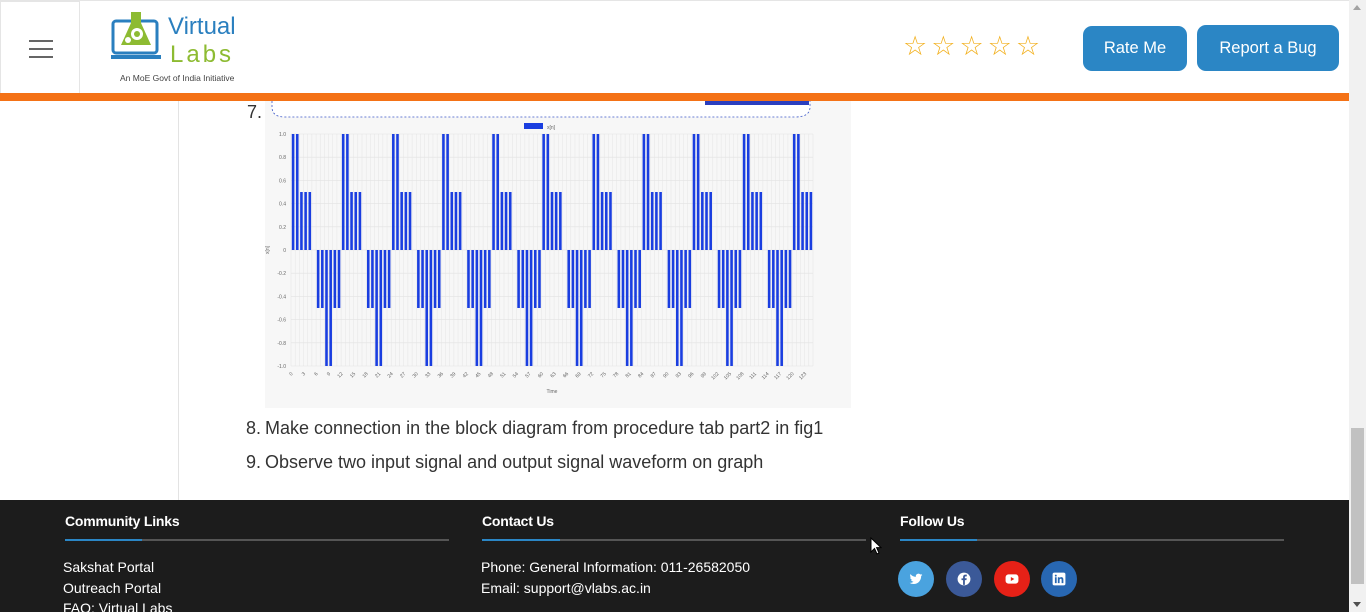 The image size is (1366, 612). What do you see at coordinates (122, 521) in the screenshot?
I see `community-links-heading: Community Links` at bounding box center [122, 521].